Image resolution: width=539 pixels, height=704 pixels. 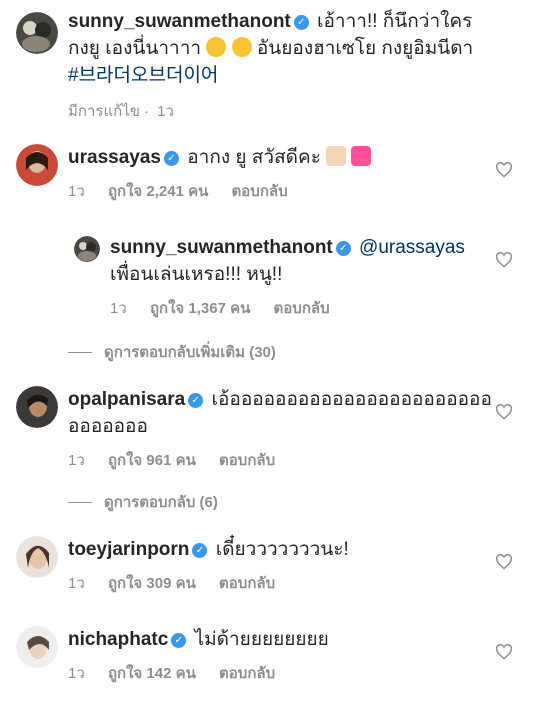 I want to click on two-hearts-emoji-icon, so click(x=361, y=156).